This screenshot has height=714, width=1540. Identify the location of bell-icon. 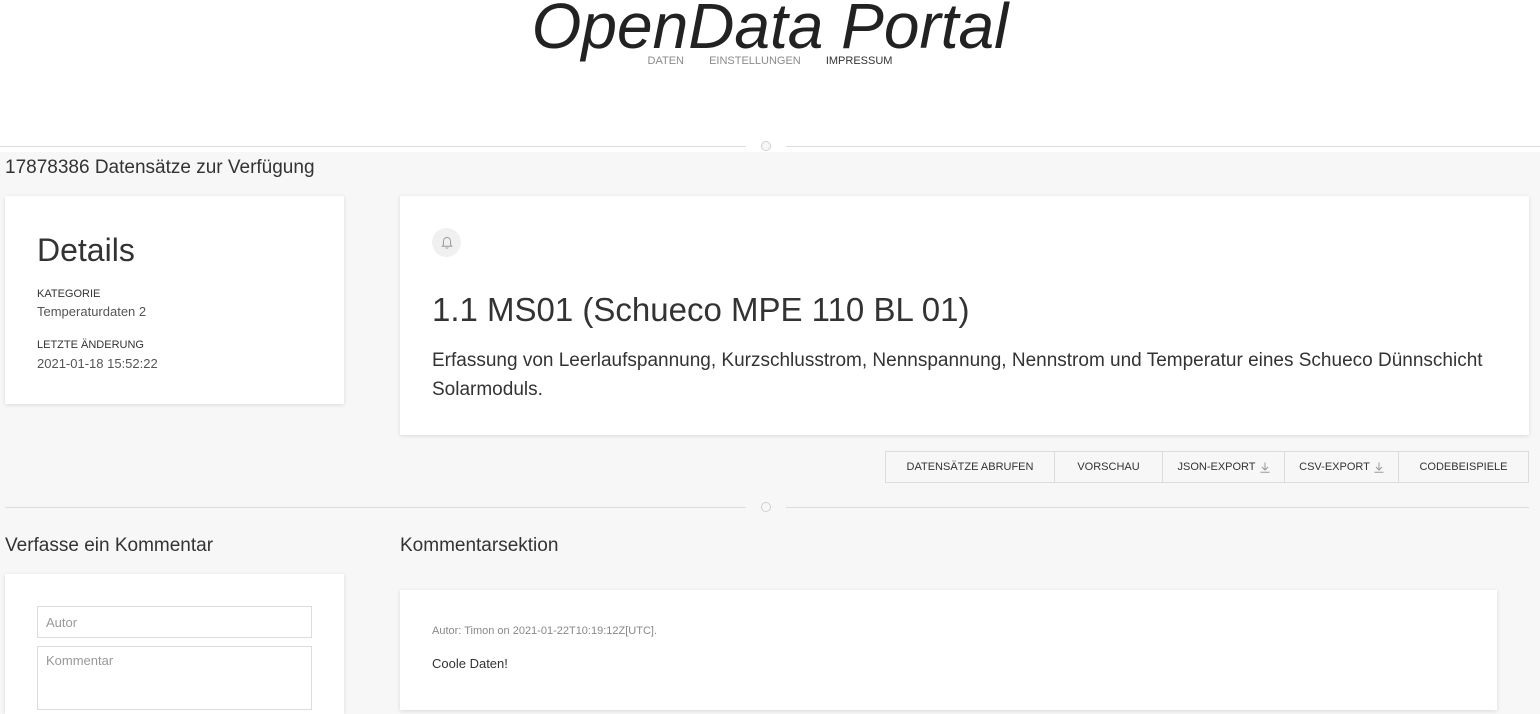
(446, 242).